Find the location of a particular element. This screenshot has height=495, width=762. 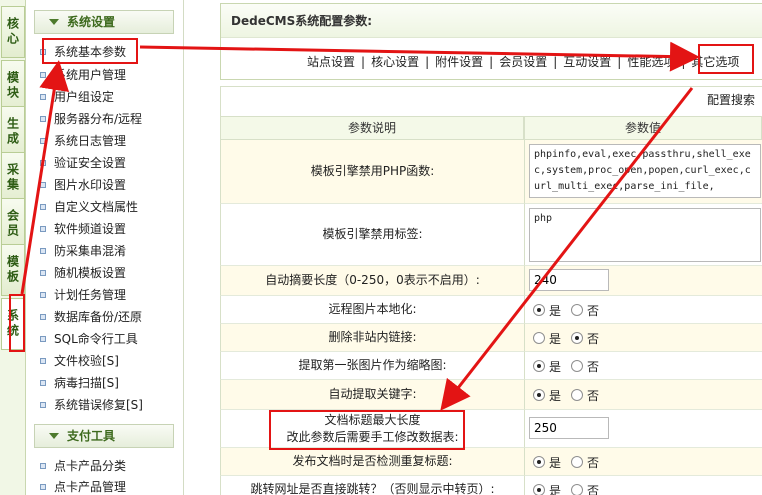

row-label-direct-jump: 跳转网址是否直接跳转？（否则显示中转页）: is located at coordinates (372, 485).